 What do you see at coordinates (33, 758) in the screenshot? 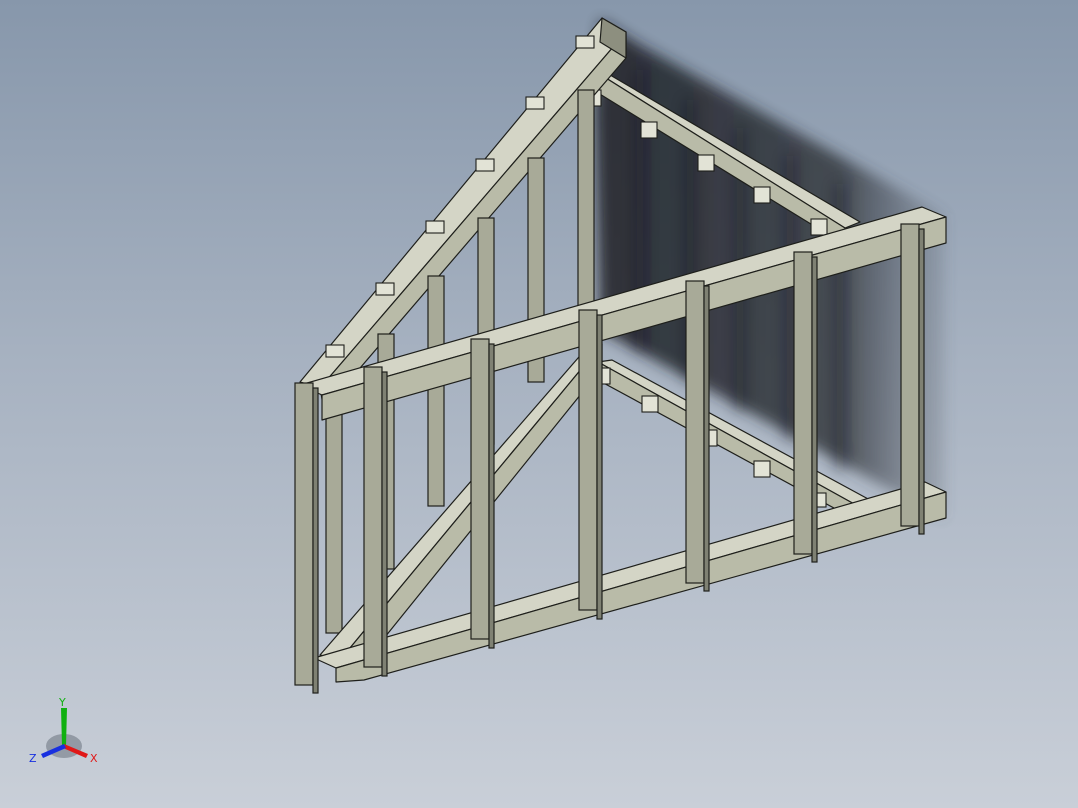
I see `z-axis-label: Z` at bounding box center [33, 758].